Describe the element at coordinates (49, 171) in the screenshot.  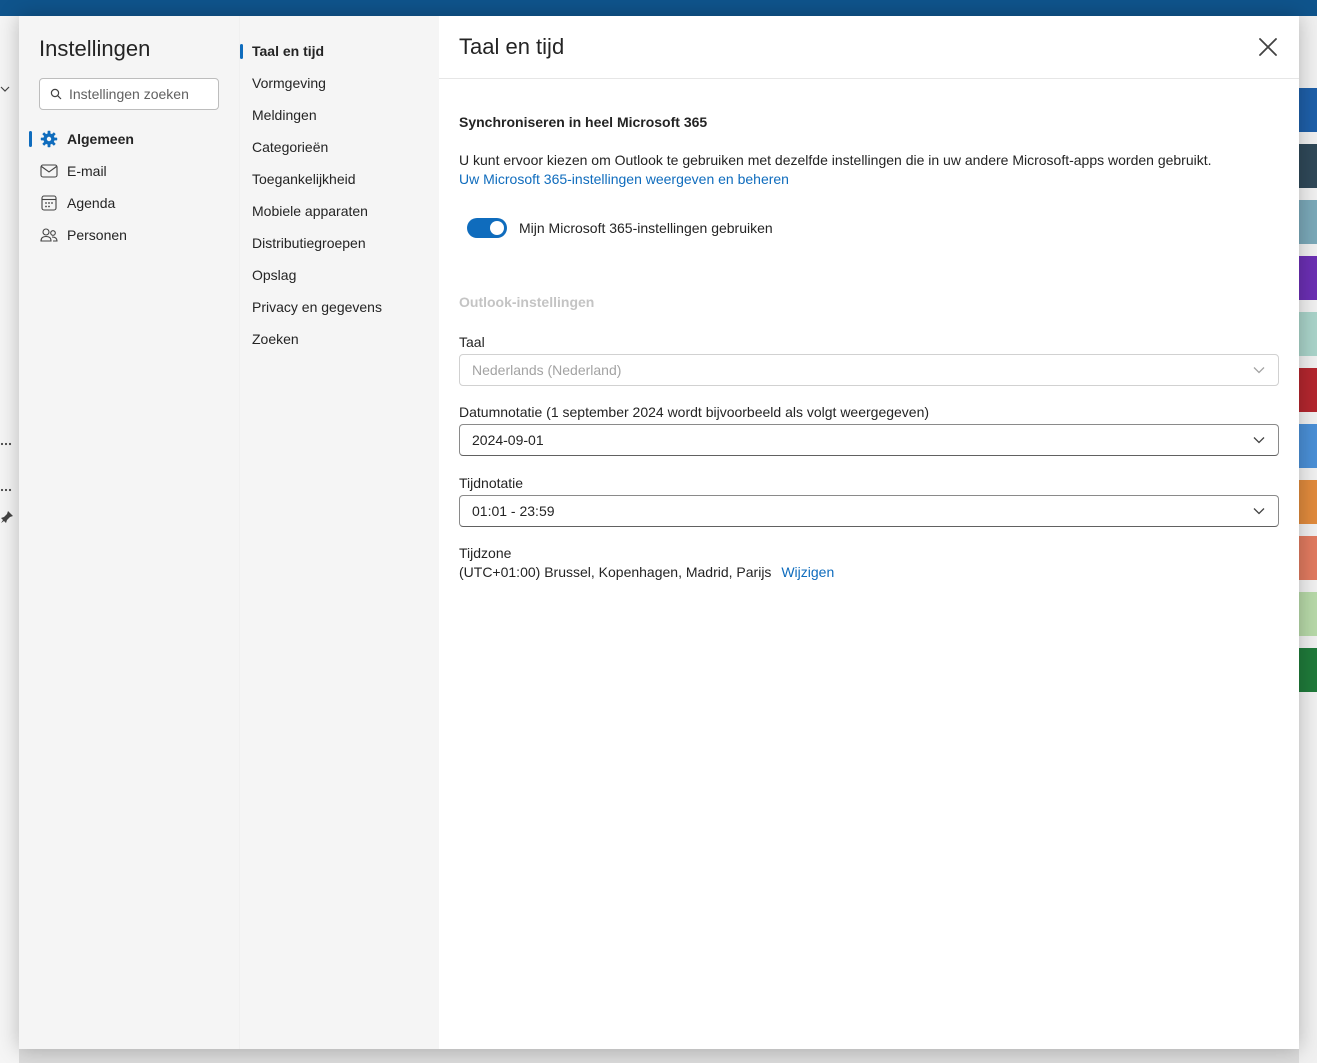
I see `mail-icon` at that location.